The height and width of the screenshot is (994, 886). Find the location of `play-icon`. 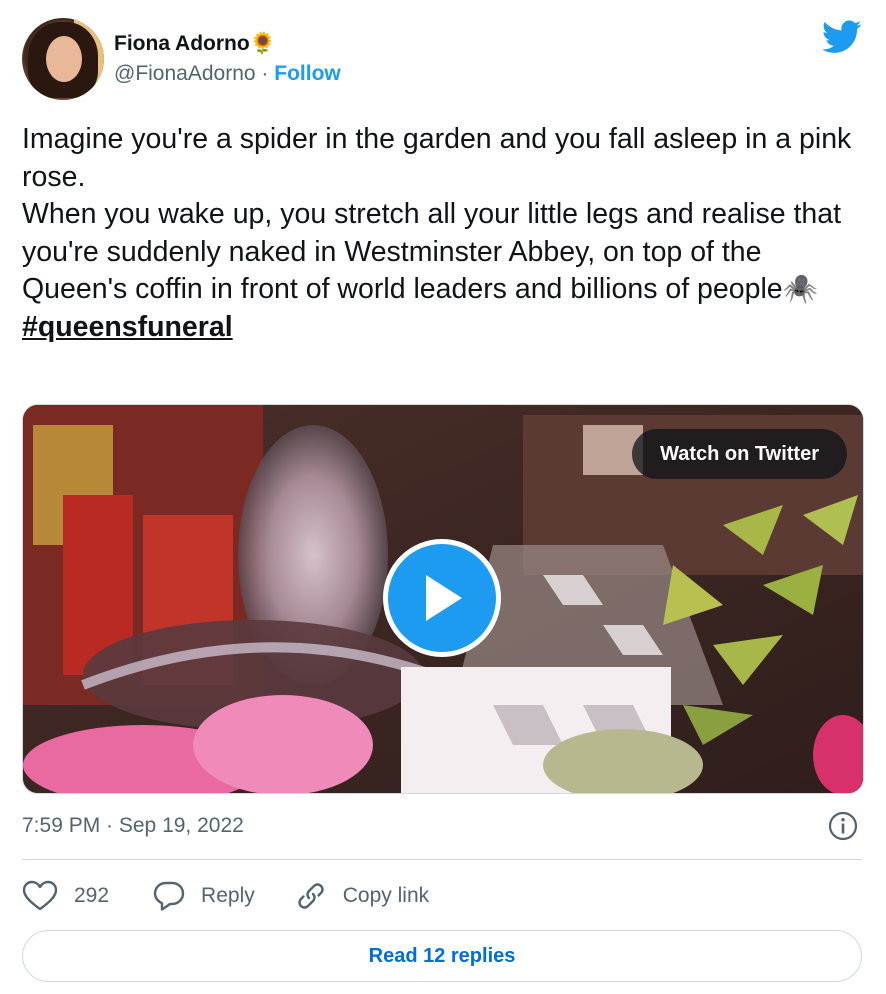

play-icon is located at coordinates (444, 598).